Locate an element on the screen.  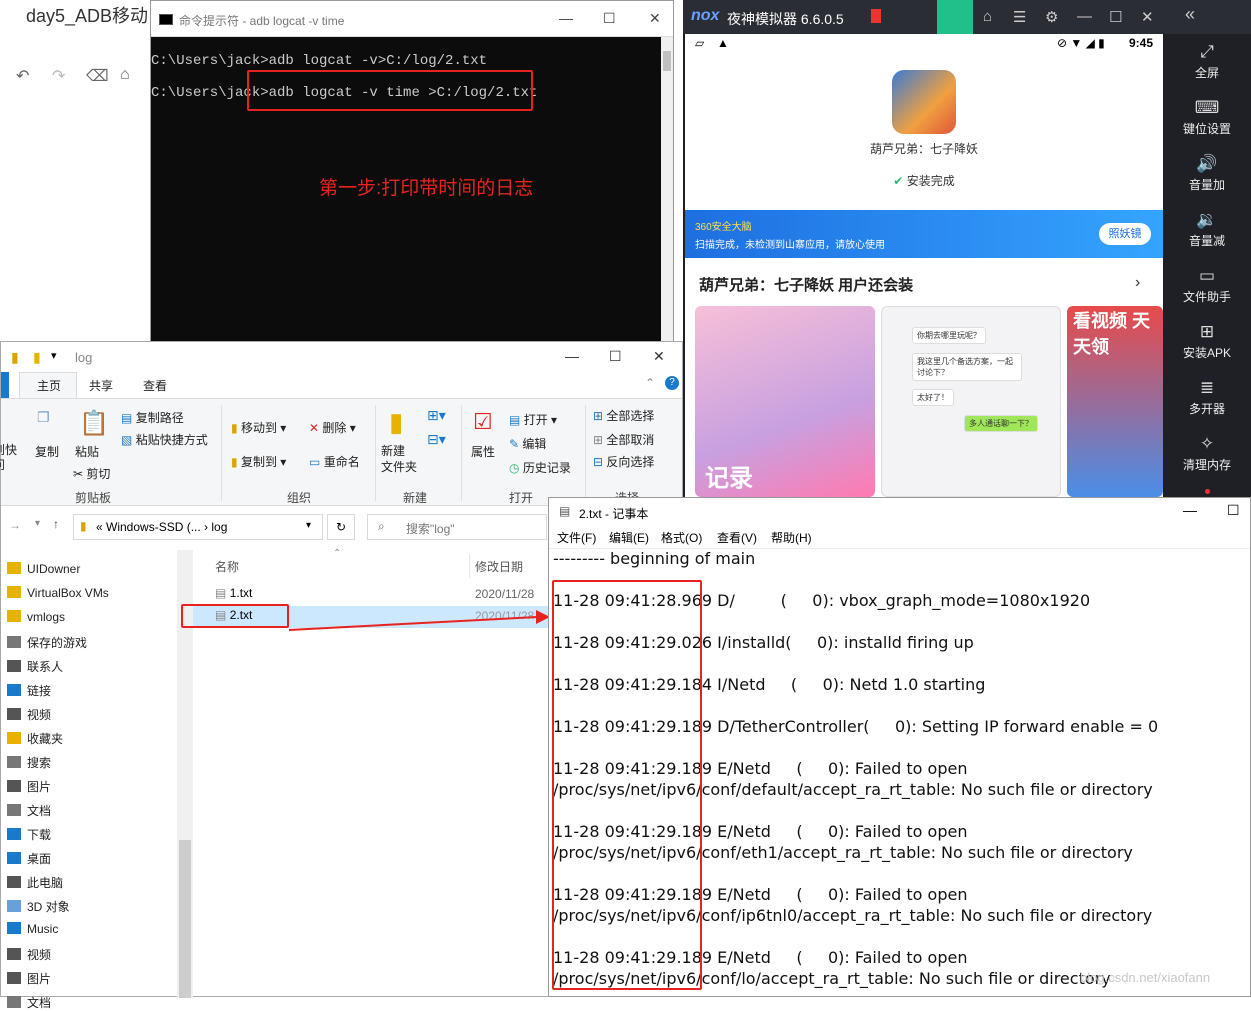
menu-icon: ☰ is located at coordinates (1019, 17).